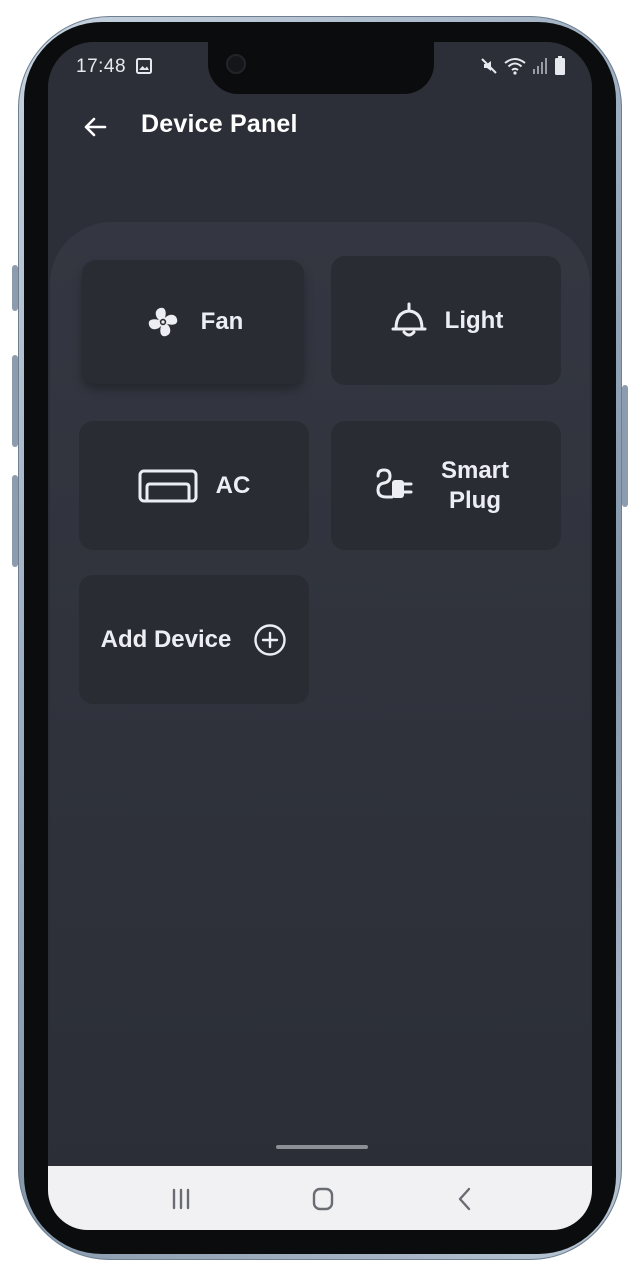 This screenshot has height=1276, width=640. Describe the element at coordinates (193, 322) in the screenshot. I see `device-tile-fan: Fan` at that location.